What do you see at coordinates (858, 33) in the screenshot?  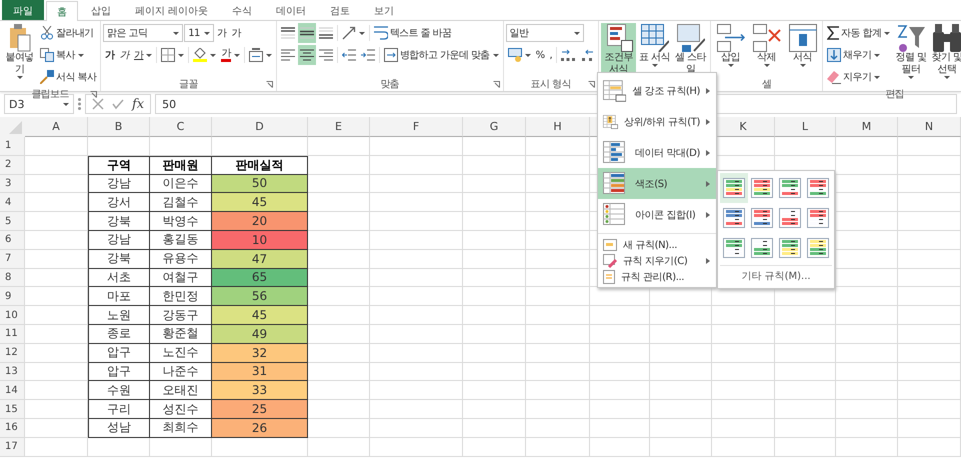 I see `toolbar-button: 자동 합계` at bounding box center [858, 33].